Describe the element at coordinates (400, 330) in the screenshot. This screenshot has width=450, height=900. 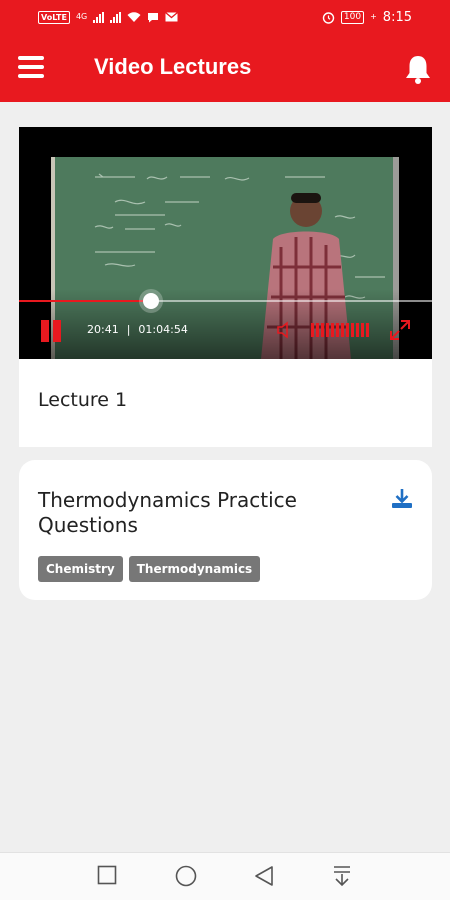
I see `fullscreen-icon` at that location.